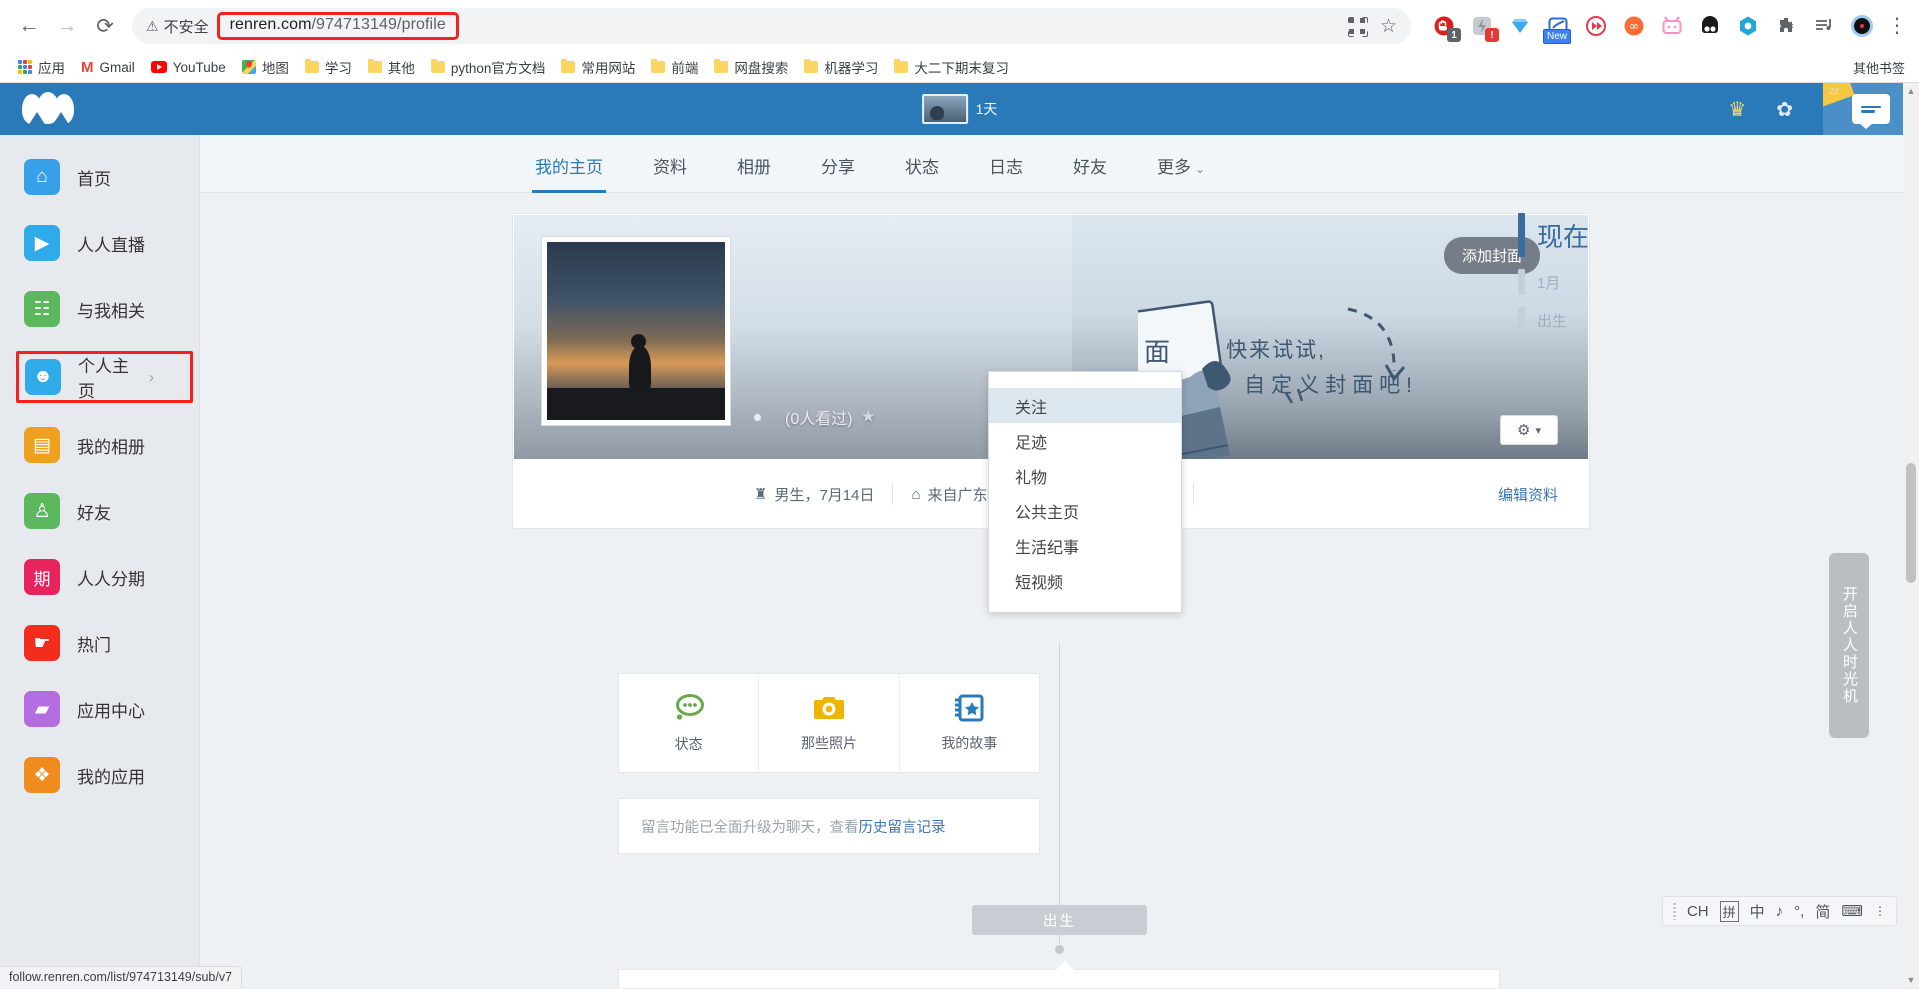  I want to click on menu-item-life-events: 生活纪事, so click(1085, 545).